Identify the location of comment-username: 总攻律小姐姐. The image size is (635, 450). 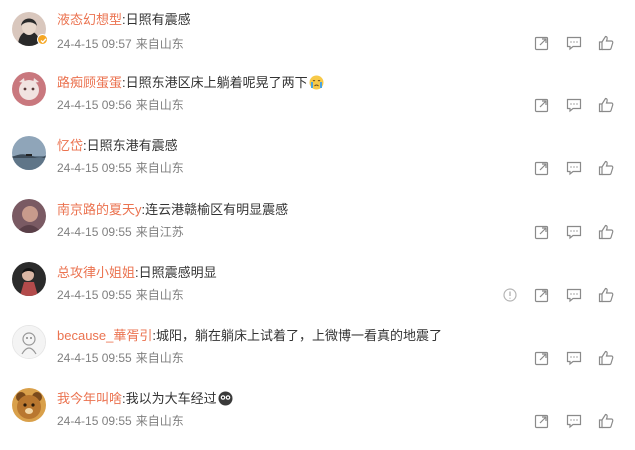
(96, 272).